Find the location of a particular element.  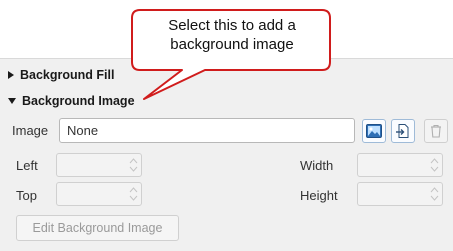

callout-text-line1: Select this to add a is located at coordinates (232, 25).